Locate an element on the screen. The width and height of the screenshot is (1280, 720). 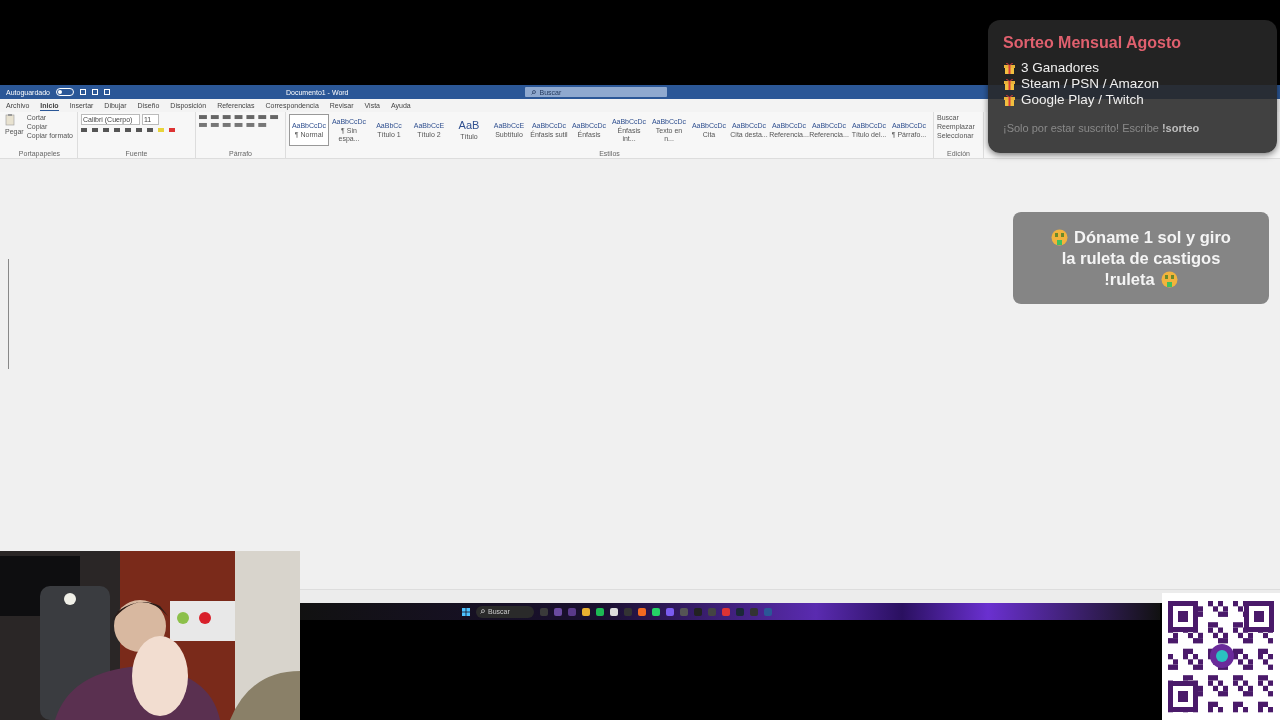
donation-text: la ruleta de castigos is located at coordinates (1141, 258).